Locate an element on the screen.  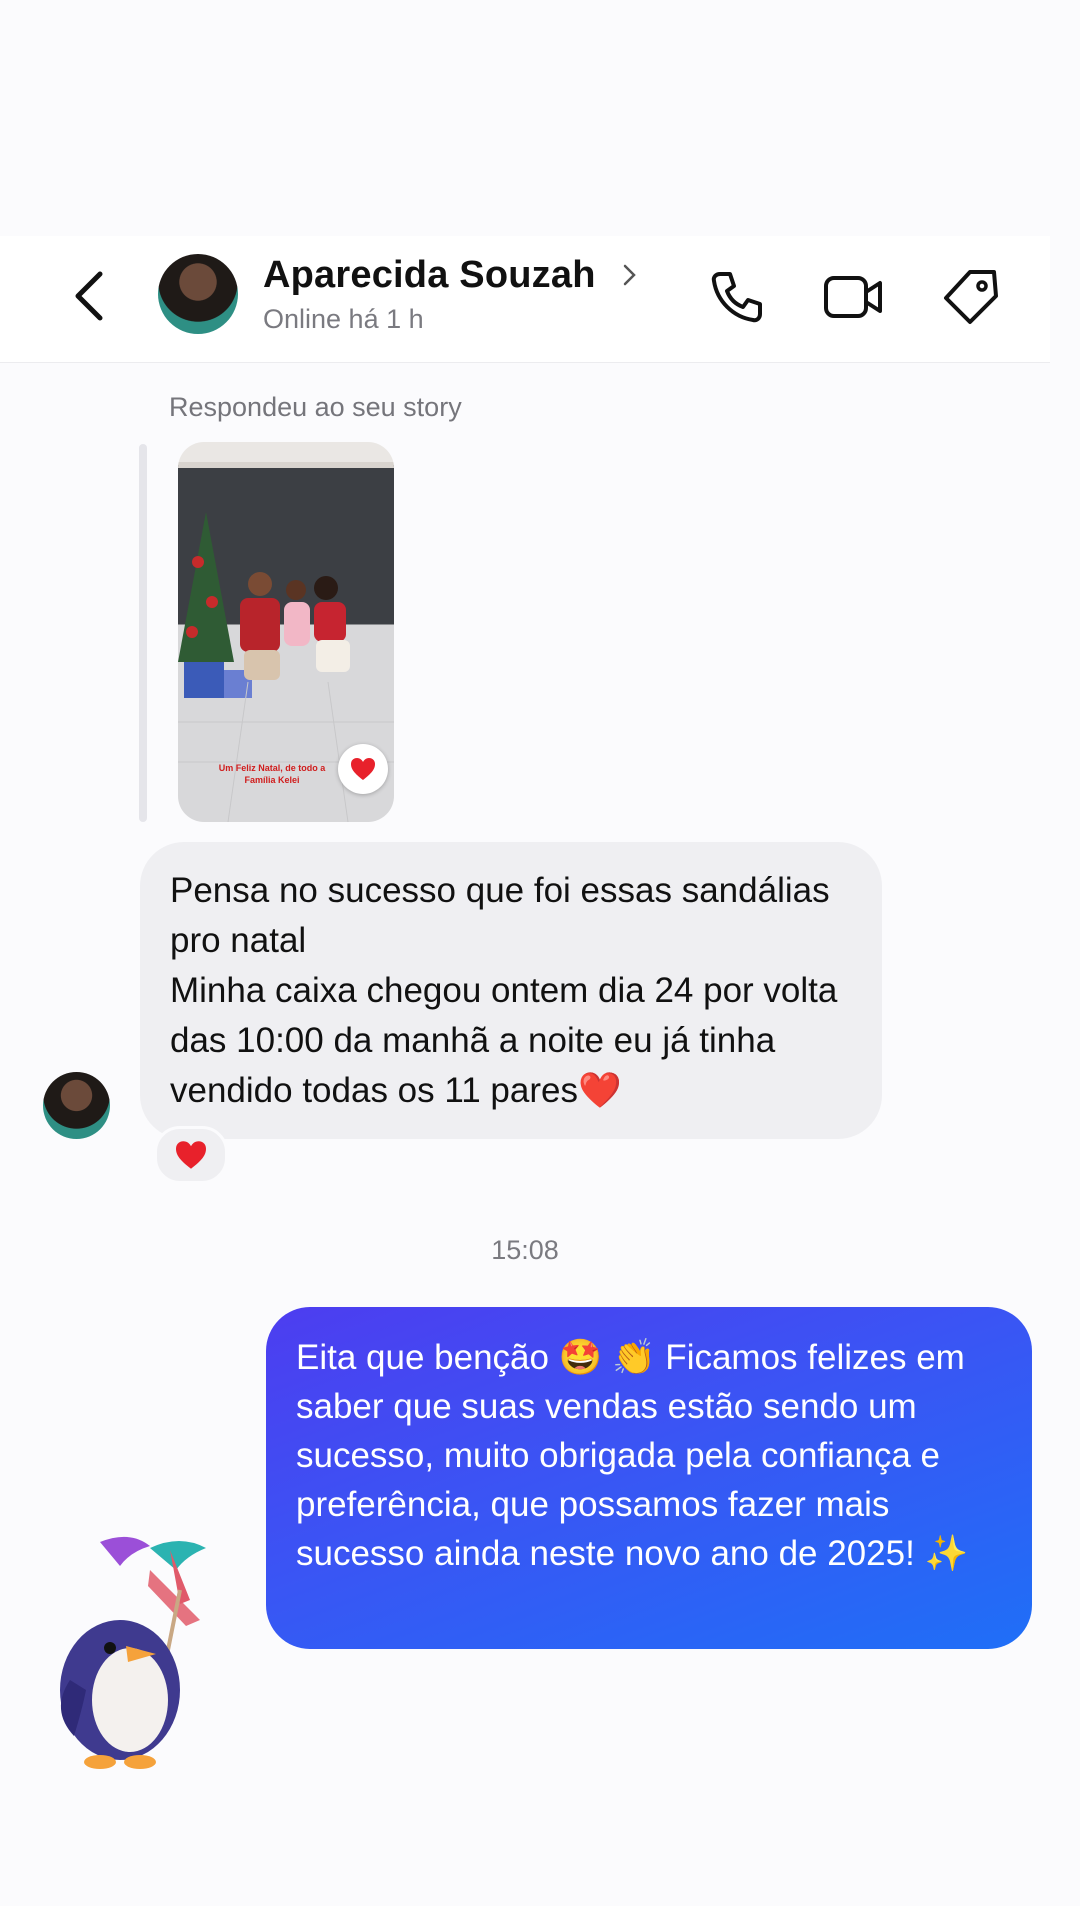
chevron-right-icon is located at coordinates (630, 275).